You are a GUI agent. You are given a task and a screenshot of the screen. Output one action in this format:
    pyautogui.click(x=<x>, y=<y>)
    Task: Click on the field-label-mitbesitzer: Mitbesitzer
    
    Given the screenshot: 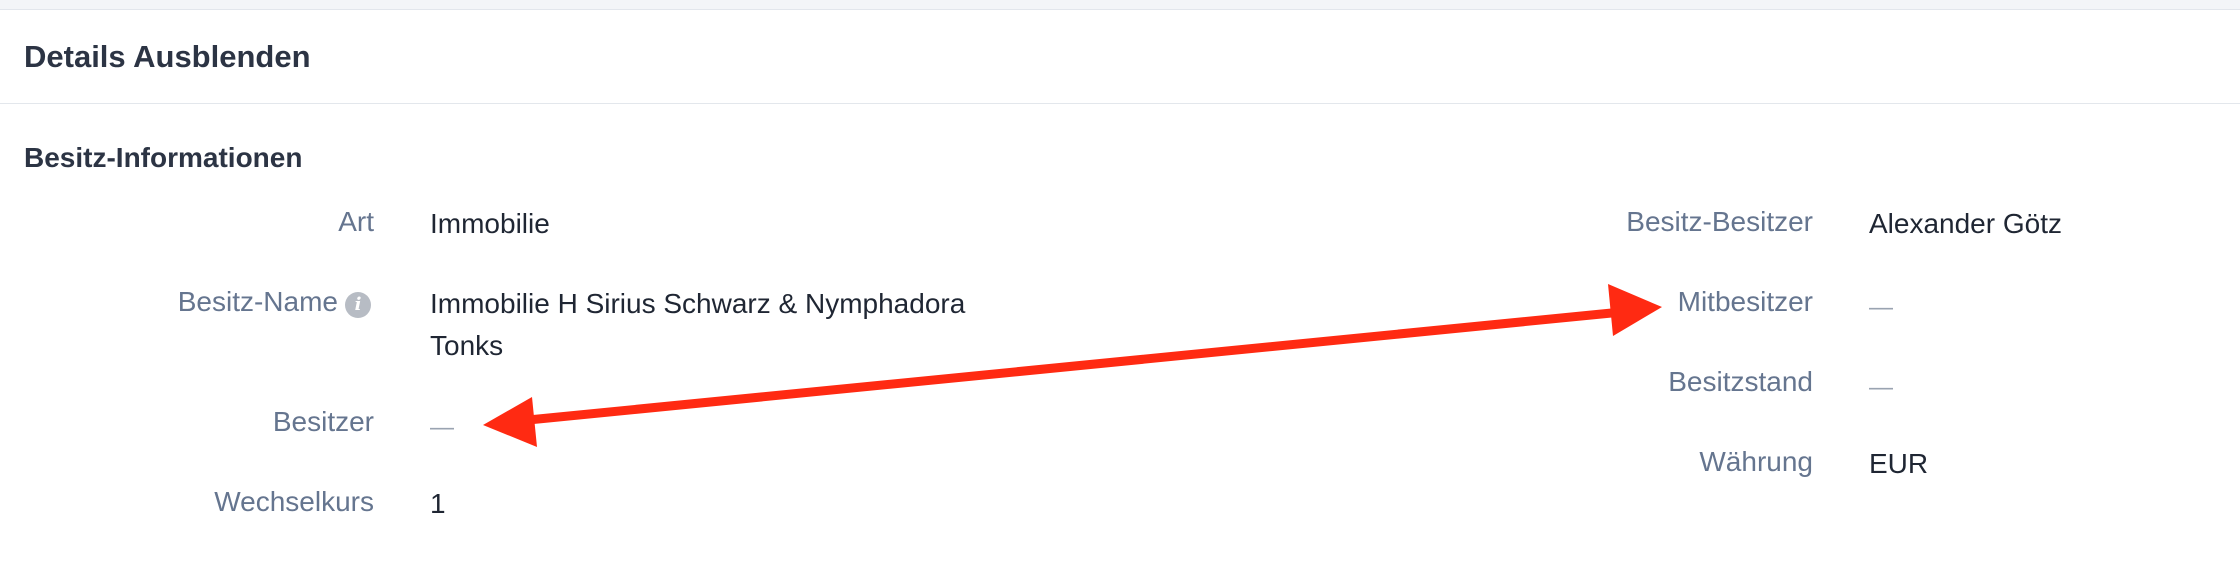 What is the action you would take?
    pyautogui.click(x=1745, y=301)
    